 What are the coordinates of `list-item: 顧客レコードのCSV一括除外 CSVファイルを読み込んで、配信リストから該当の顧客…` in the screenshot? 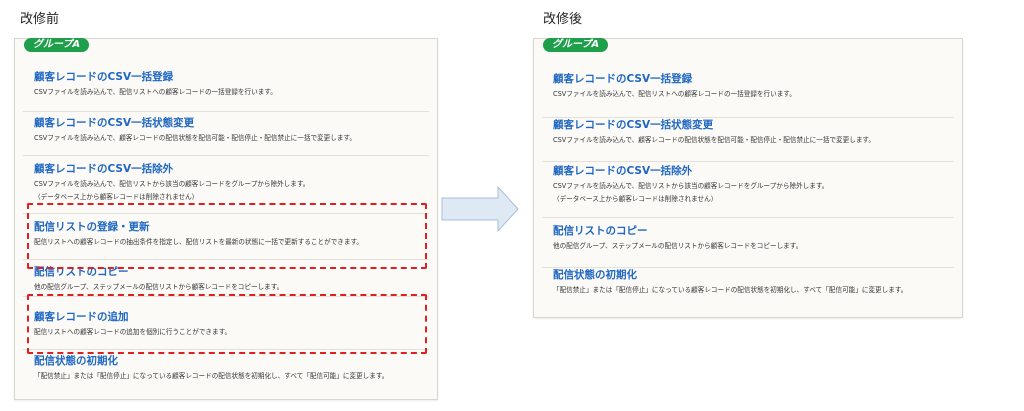 It's located at (748, 190).